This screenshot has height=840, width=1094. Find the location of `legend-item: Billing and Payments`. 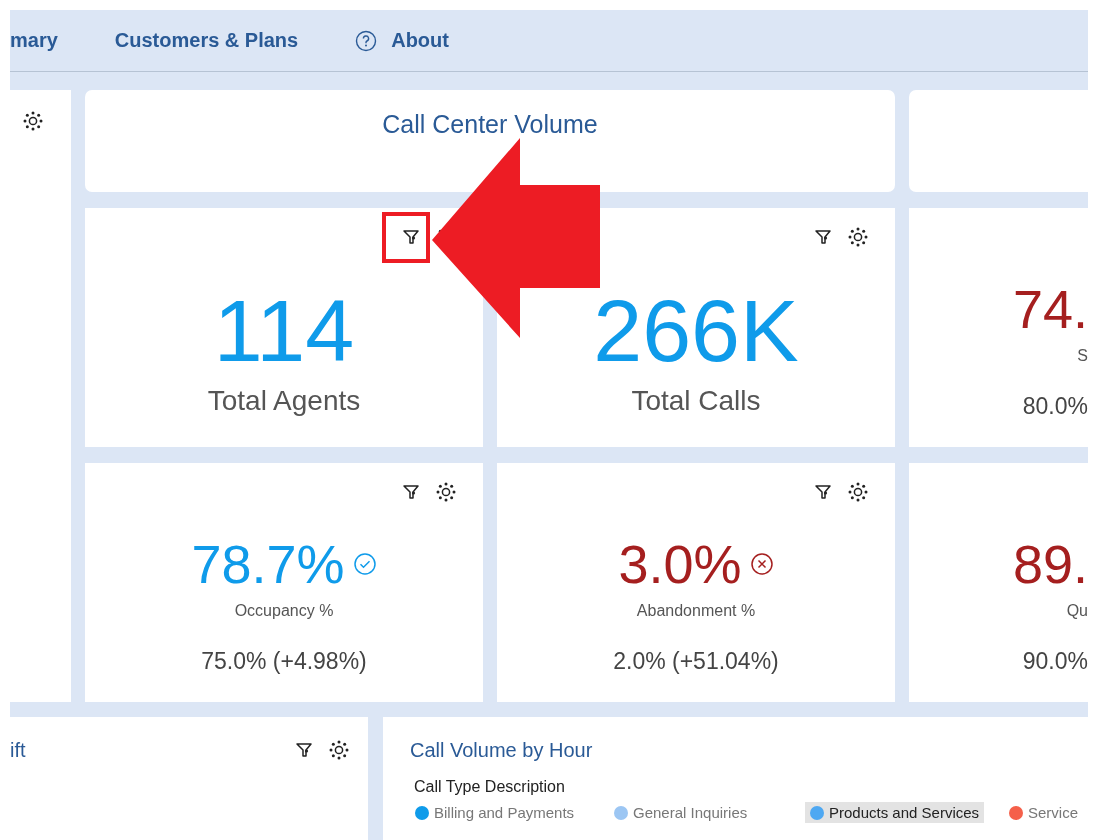

legend-item: Billing and Payments is located at coordinates (495, 812).